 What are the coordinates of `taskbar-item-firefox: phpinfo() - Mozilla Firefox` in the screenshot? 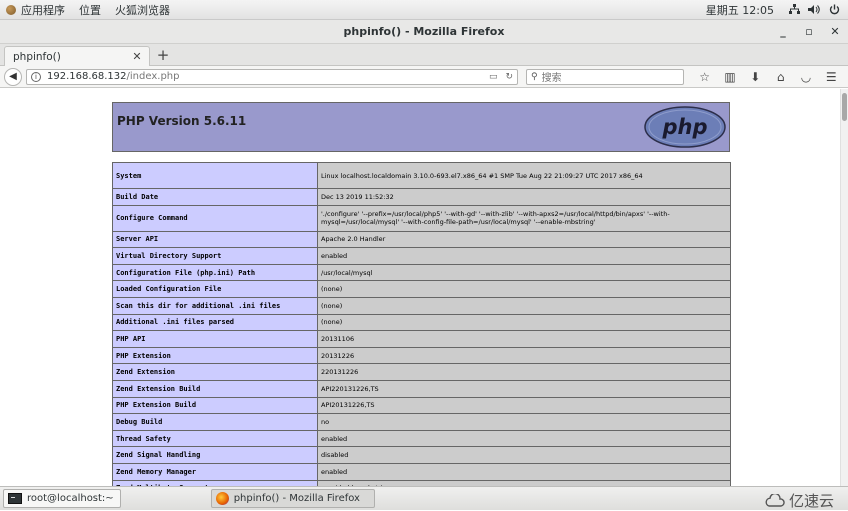 It's located at (292, 498).